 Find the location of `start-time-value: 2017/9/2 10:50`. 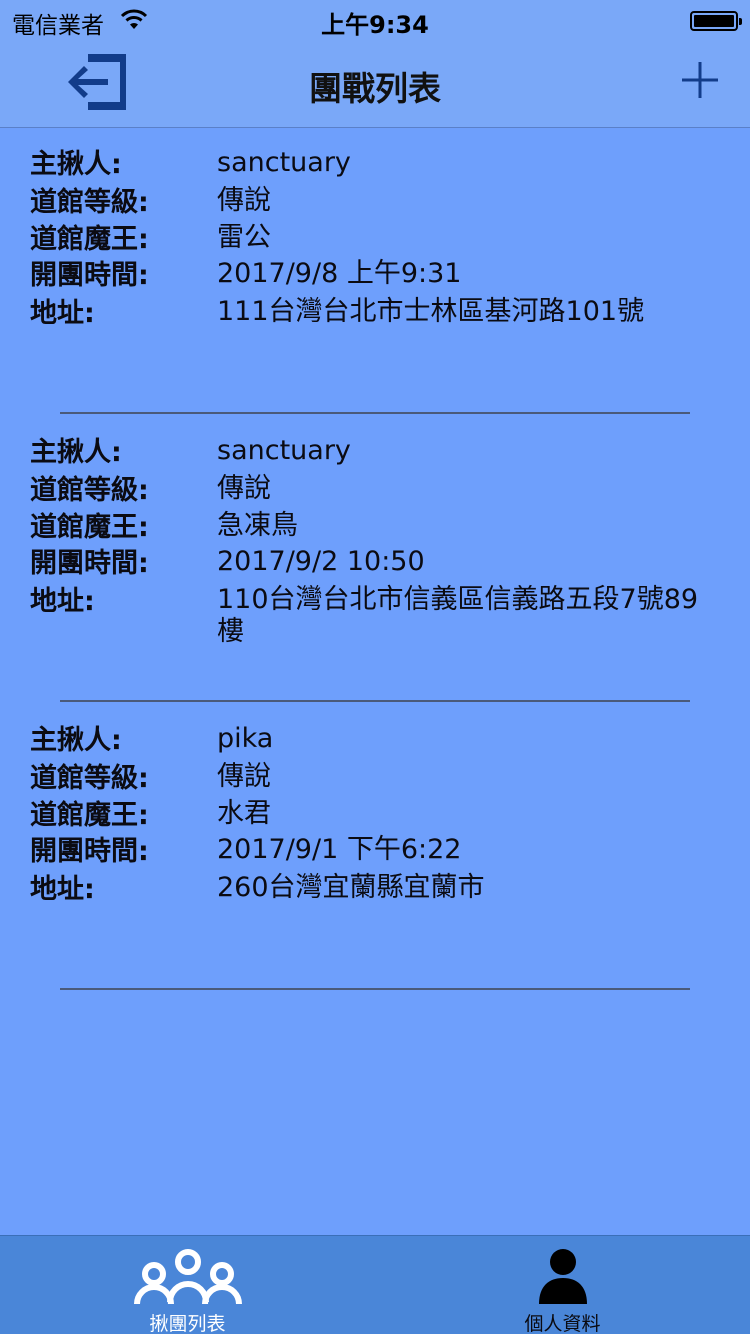

start-time-value: 2017/9/2 10:50 is located at coordinates (321, 561).